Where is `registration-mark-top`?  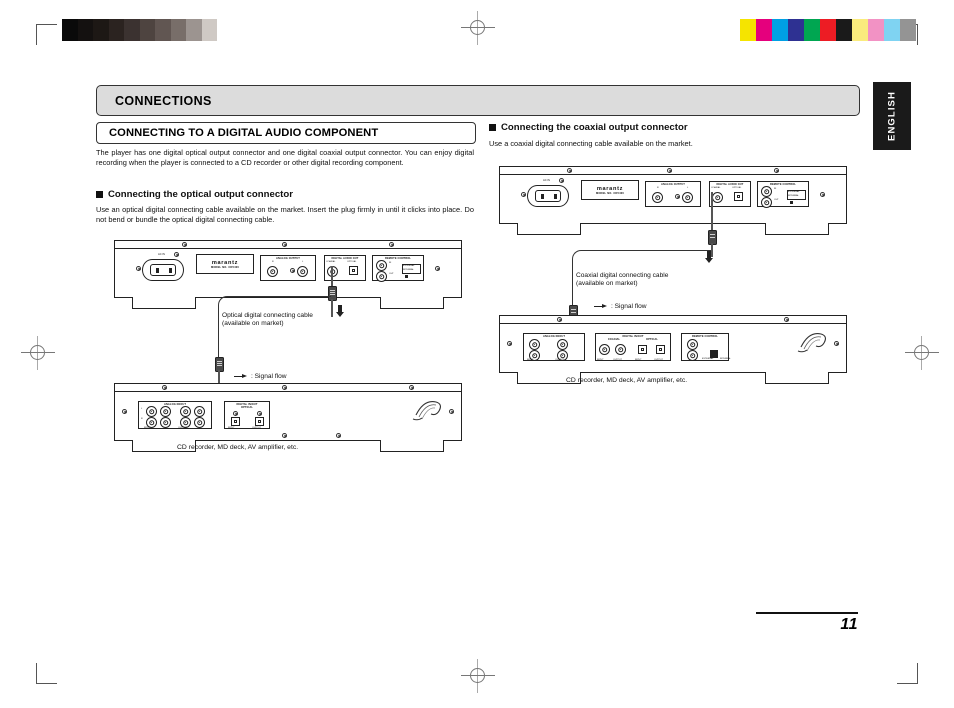
registration-mark-top is located at coordinates (478, 28).